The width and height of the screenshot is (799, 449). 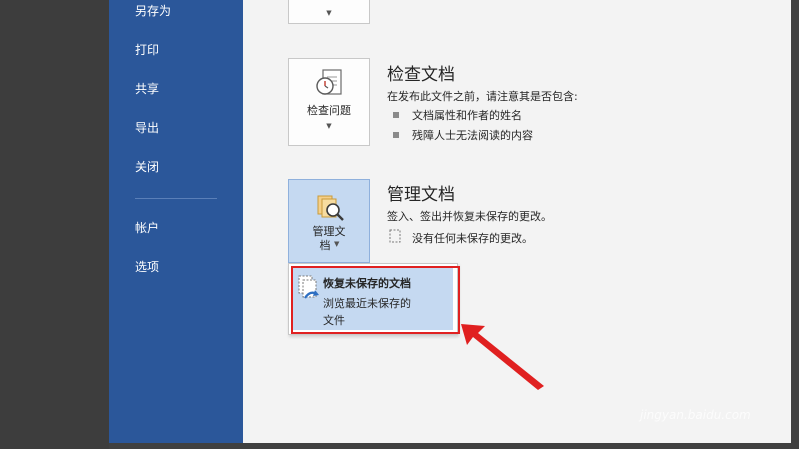 What do you see at coordinates (330, 208) in the screenshot?
I see `manage-document-icon` at bounding box center [330, 208].